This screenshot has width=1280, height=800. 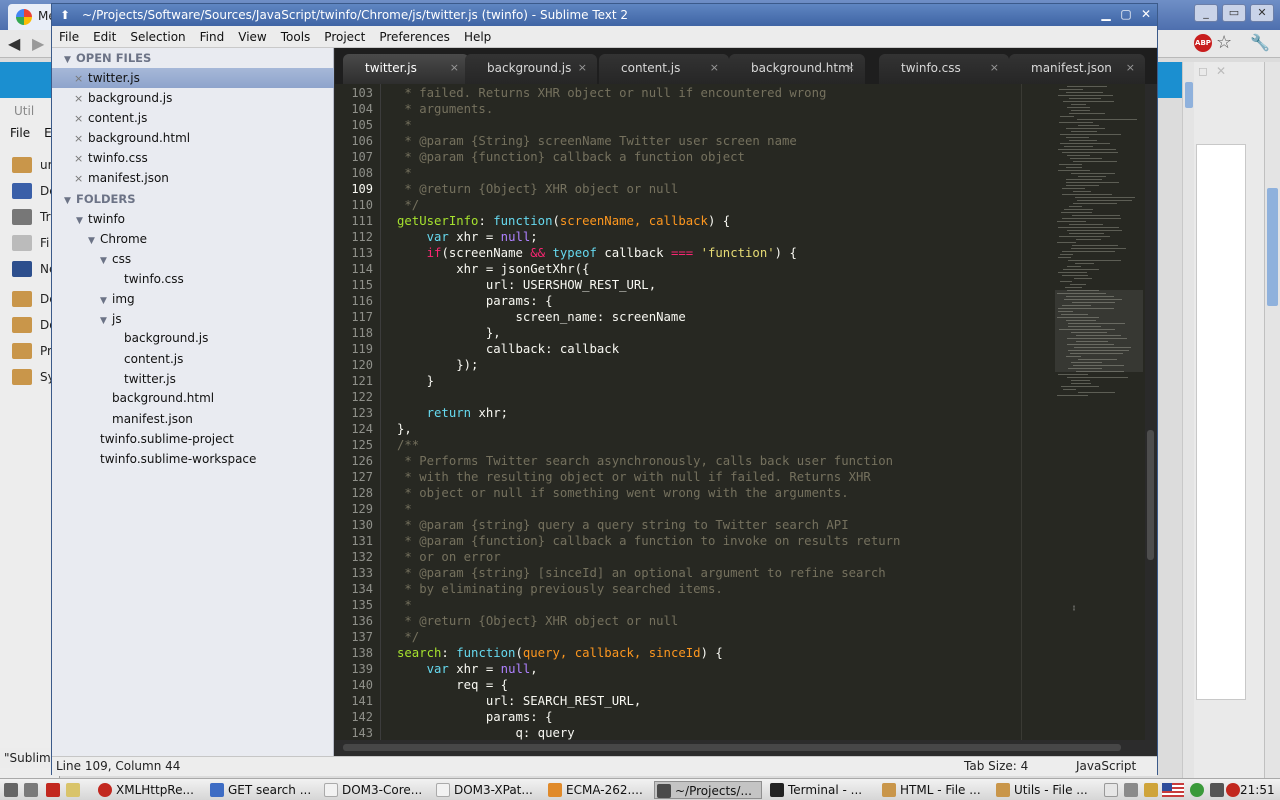 I want to click on tab-twitter-js: twitter.js ×, so click(x=406, y=69).